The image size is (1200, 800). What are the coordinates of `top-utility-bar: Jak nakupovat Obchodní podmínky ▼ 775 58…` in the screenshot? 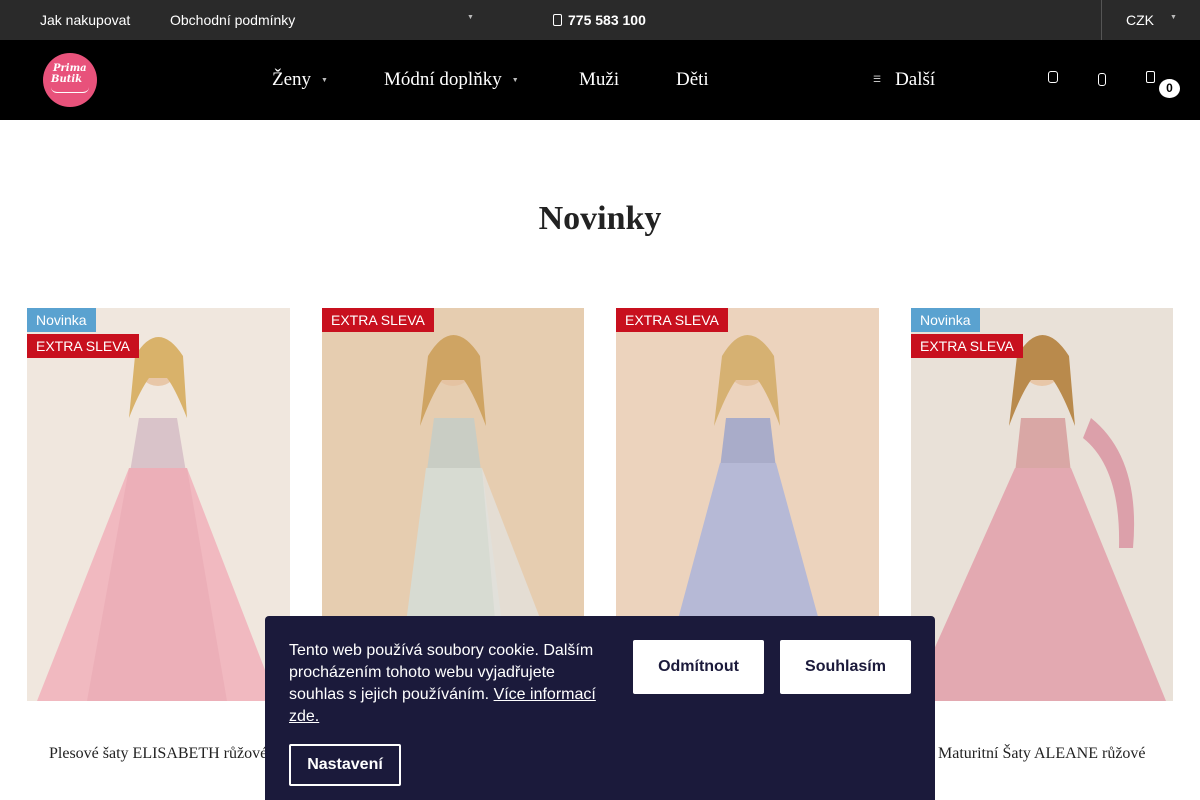 It's located at (600, 20).